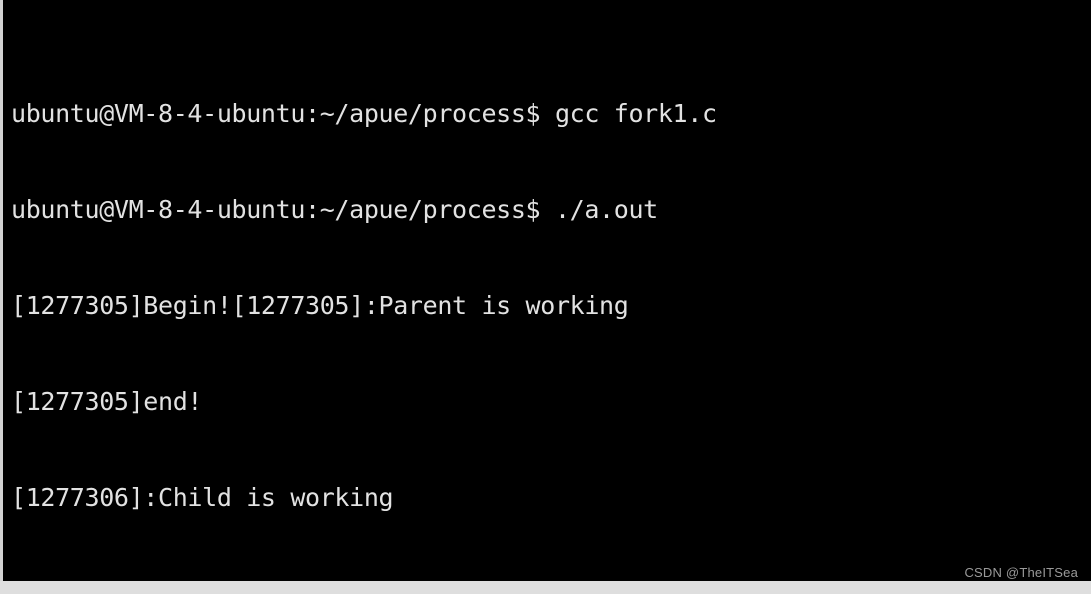 Image resolution: width=1091 pixels, height=594 pixels. I want to click on terminal-line: [1277306]:Child is working, so click(551, 498).